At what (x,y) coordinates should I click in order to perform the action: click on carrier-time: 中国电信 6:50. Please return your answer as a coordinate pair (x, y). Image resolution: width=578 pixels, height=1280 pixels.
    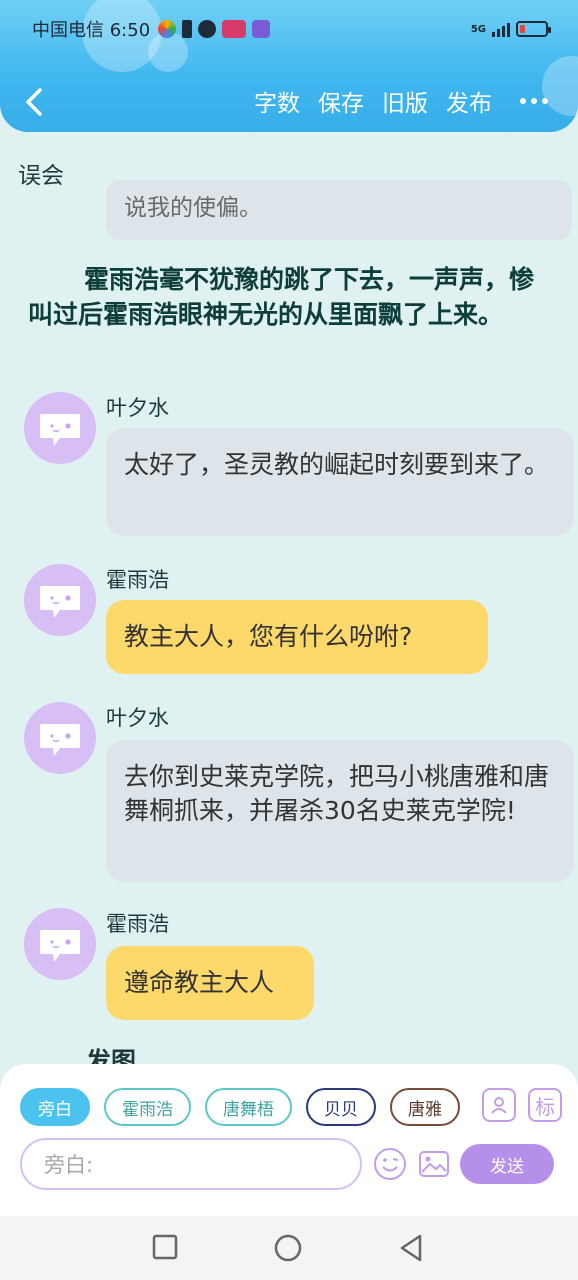
    Looking at the image, I should click on (91, 30).